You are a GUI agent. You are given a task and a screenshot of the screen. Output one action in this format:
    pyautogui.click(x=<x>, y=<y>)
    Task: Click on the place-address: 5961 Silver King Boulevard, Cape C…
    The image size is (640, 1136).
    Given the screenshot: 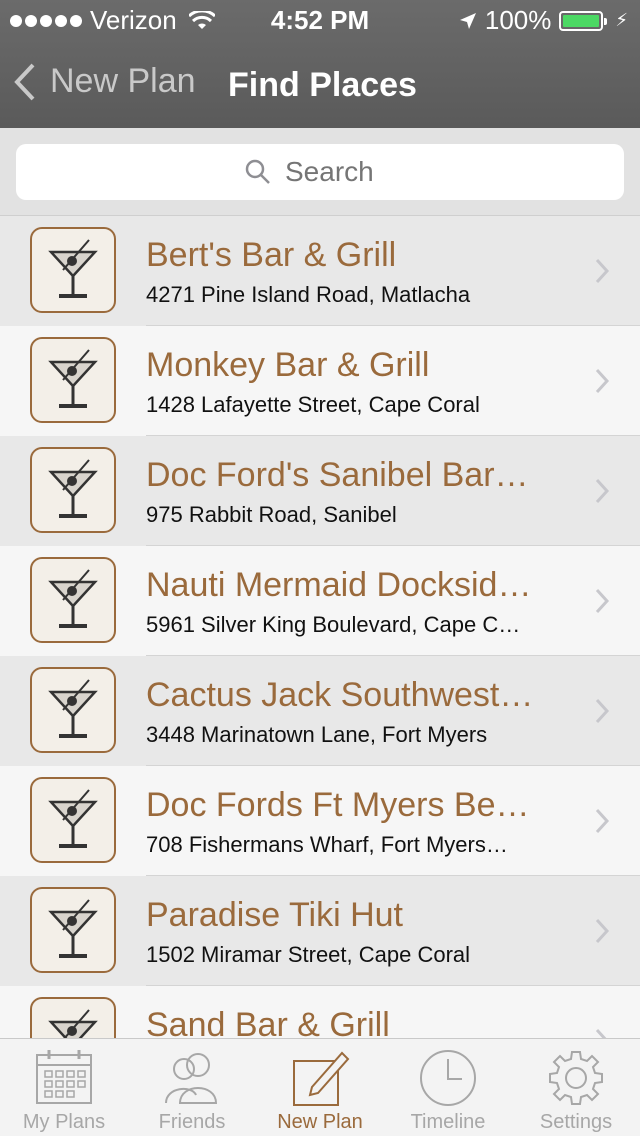 What is the action you would take?
    pyautogui.click(x=333, y=624)
    